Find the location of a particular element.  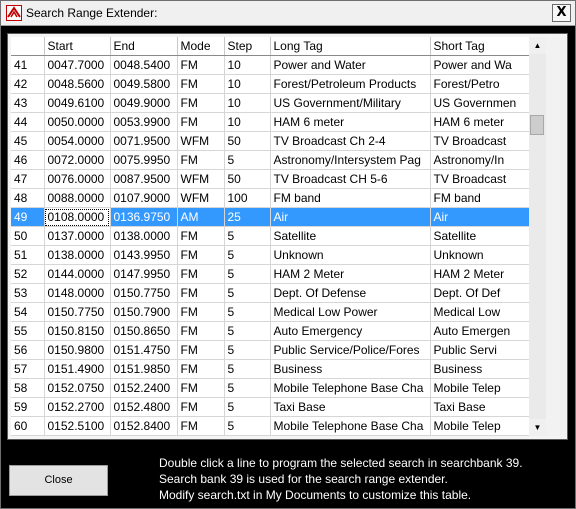

column-header-start: Start is located at coordinates (77, 46).